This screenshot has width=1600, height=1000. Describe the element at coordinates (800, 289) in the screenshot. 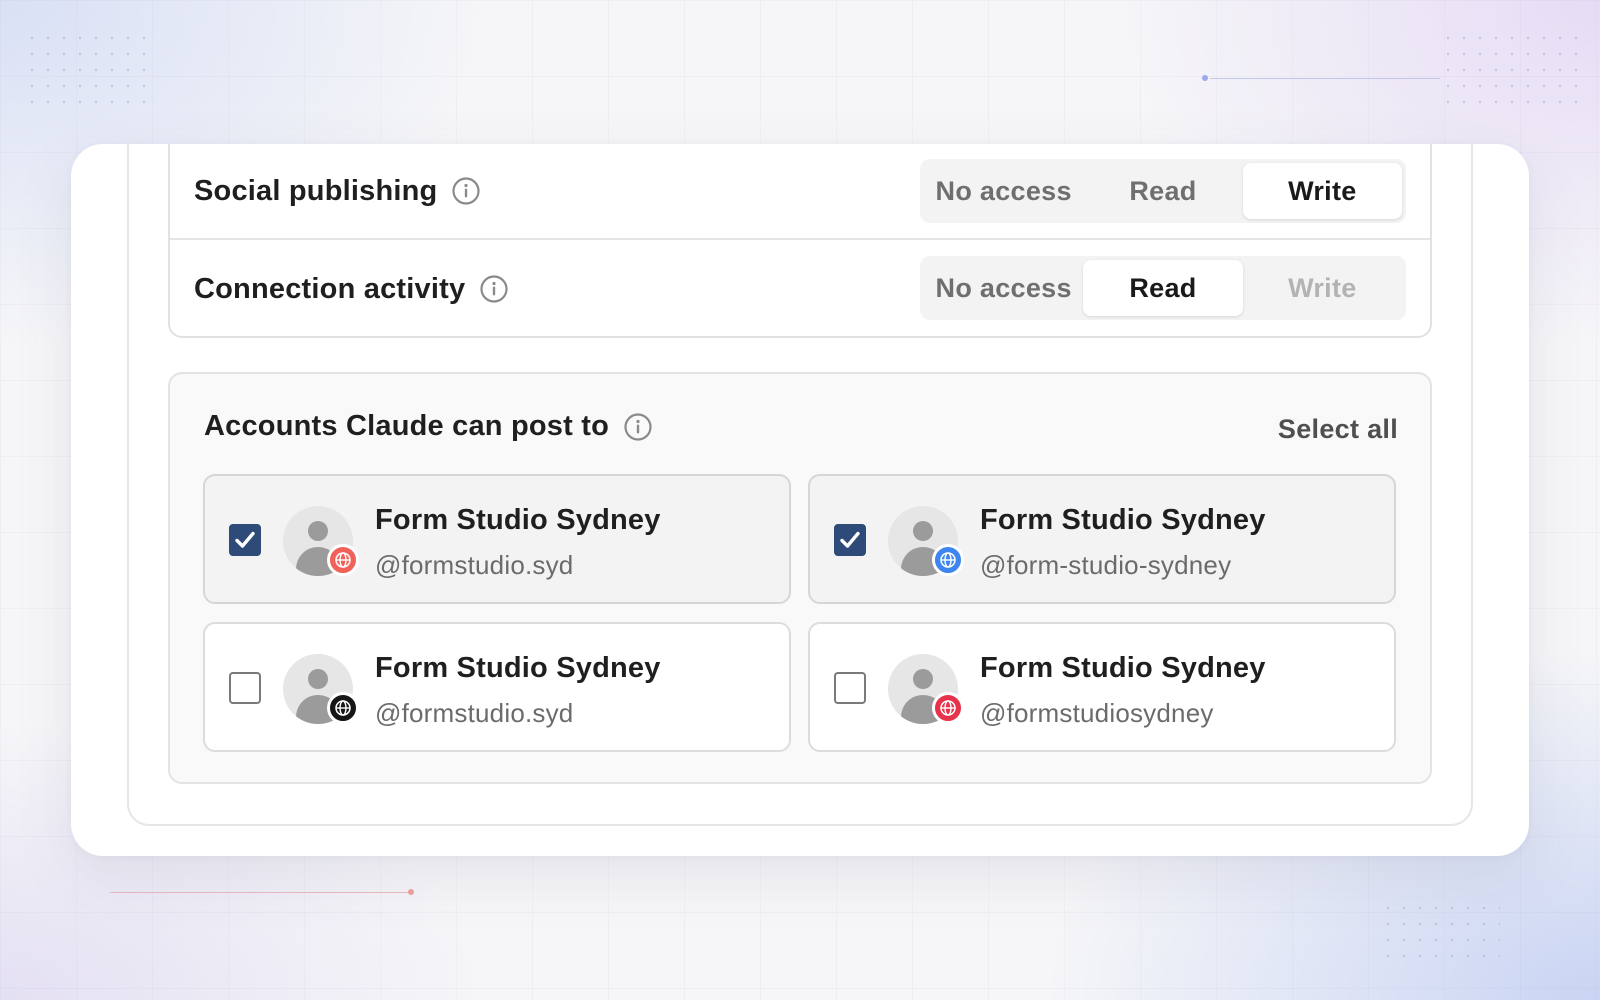

I see `permission-row-connection-activity: Connection activity No access Read Write` at that location.